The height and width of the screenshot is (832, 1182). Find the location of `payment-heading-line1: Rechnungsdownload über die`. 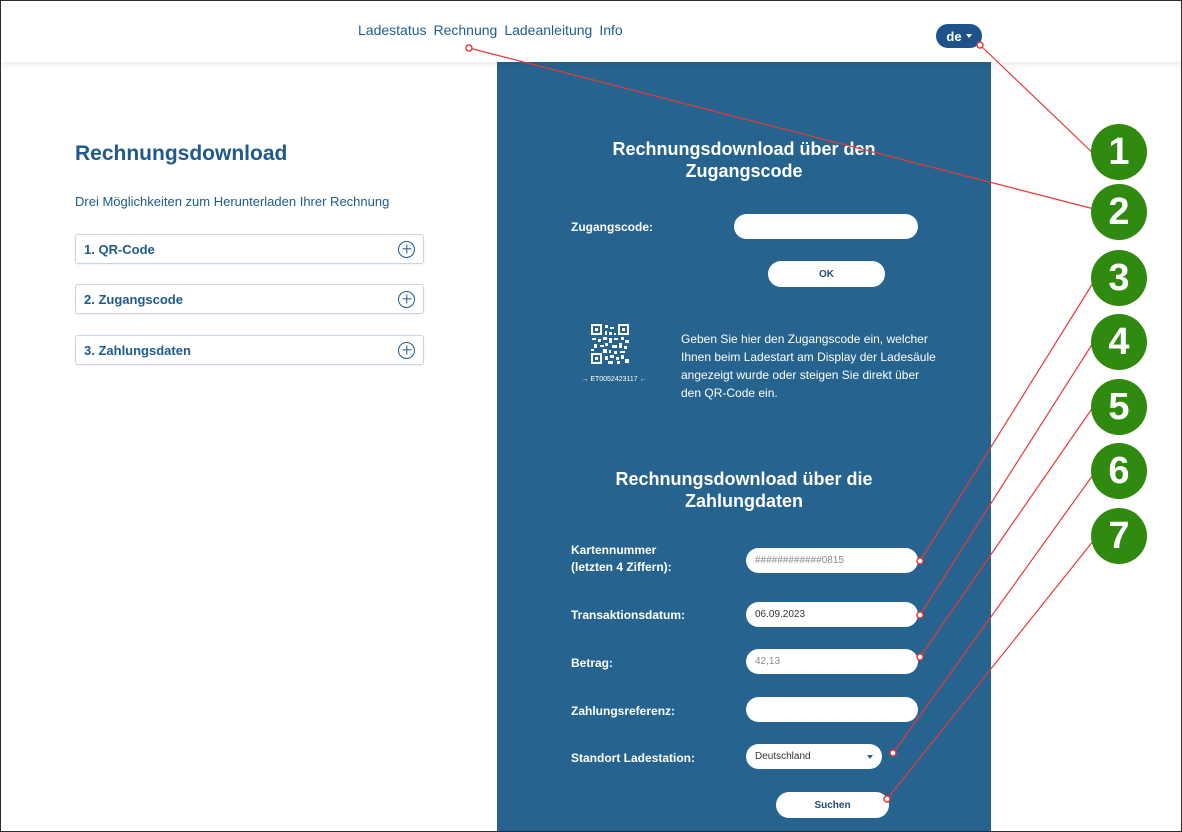

payment-heading-line1: Rechnungsdownload über die is located at coordinates (744, 479).